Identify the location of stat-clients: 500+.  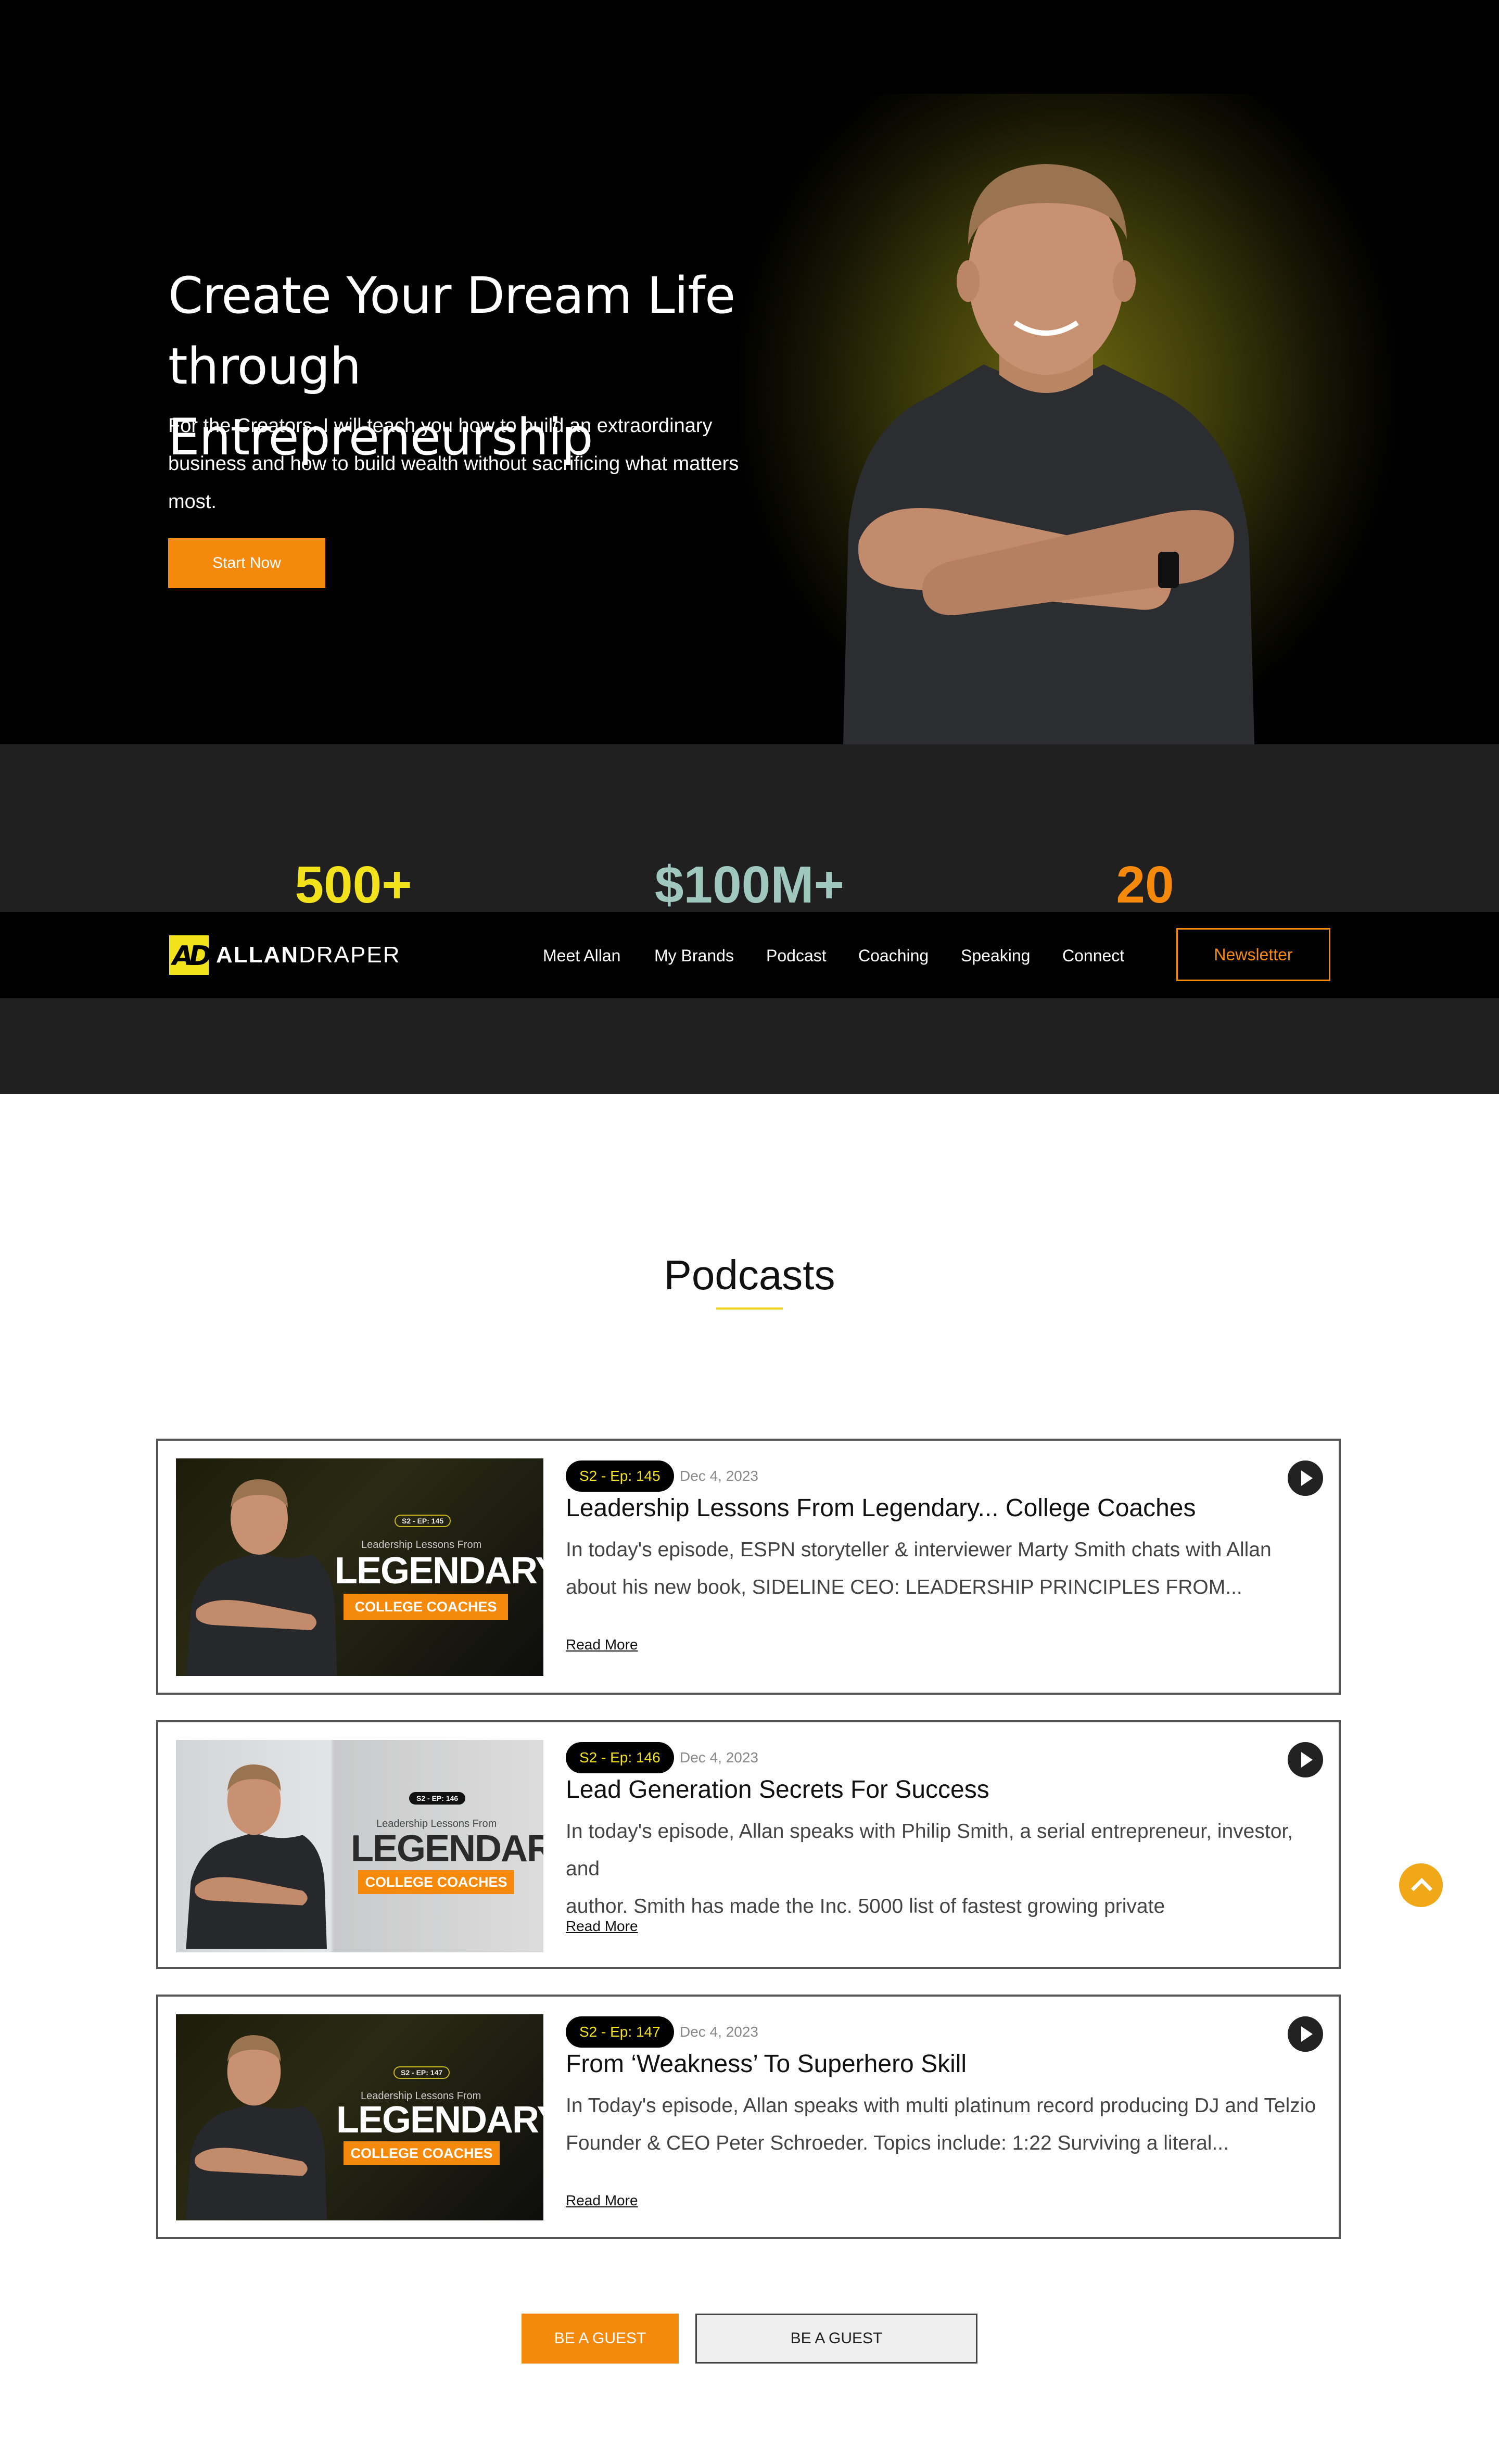
(353, 885).